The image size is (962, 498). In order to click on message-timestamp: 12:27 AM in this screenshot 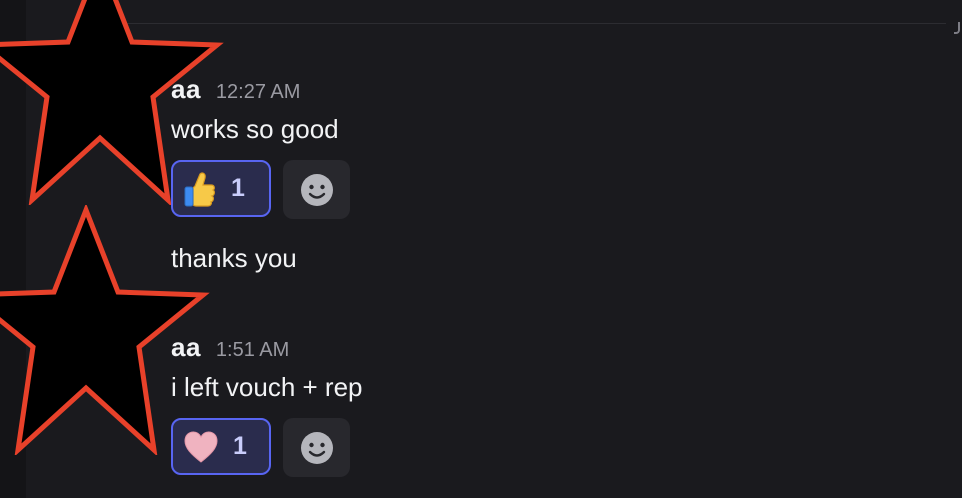, I will do `click(258, 92)`.